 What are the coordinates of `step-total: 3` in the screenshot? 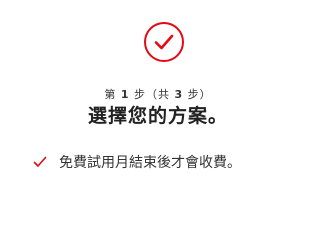 It's located at (179, 94).